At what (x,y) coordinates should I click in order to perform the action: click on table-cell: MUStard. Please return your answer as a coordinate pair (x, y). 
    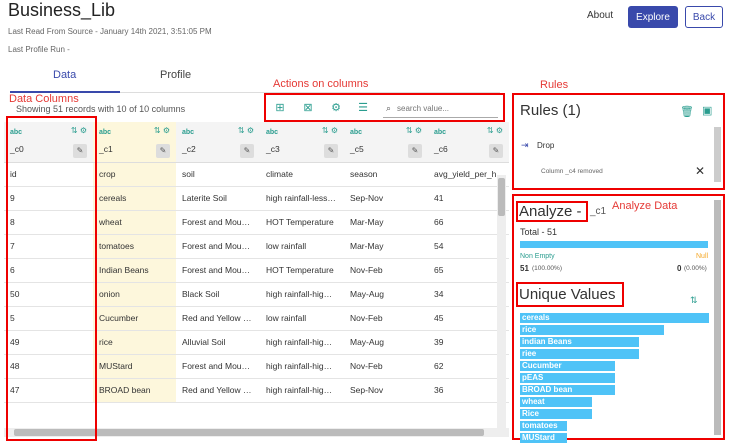
    Looking at the image, I should click on (134, 366).